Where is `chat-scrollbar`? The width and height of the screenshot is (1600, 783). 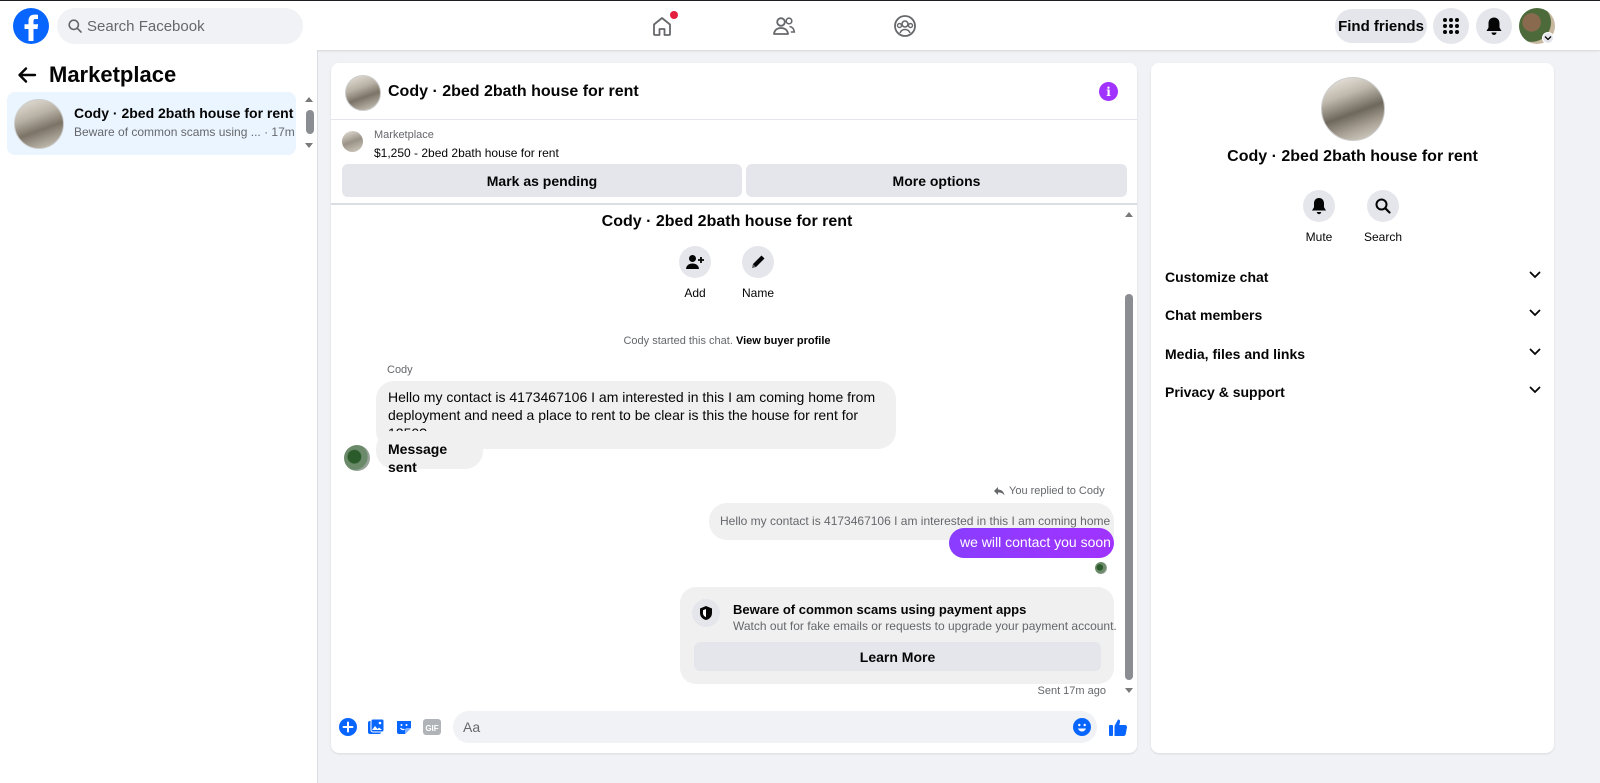
chat-scrollbar is located at coordinates (1129, 452).